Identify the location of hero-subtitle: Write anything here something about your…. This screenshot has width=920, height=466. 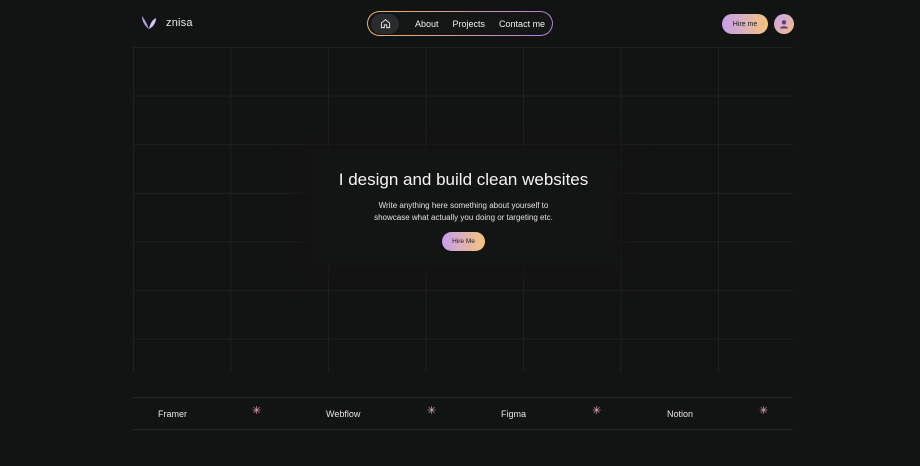
(463, 212).